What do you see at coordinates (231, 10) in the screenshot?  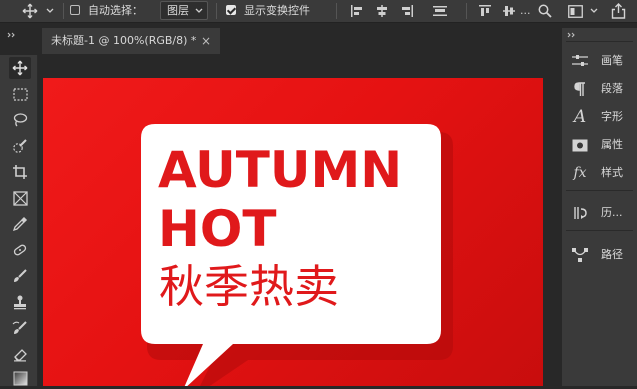 I see `show-transform-checkbox` at bounding box center [231, 10].